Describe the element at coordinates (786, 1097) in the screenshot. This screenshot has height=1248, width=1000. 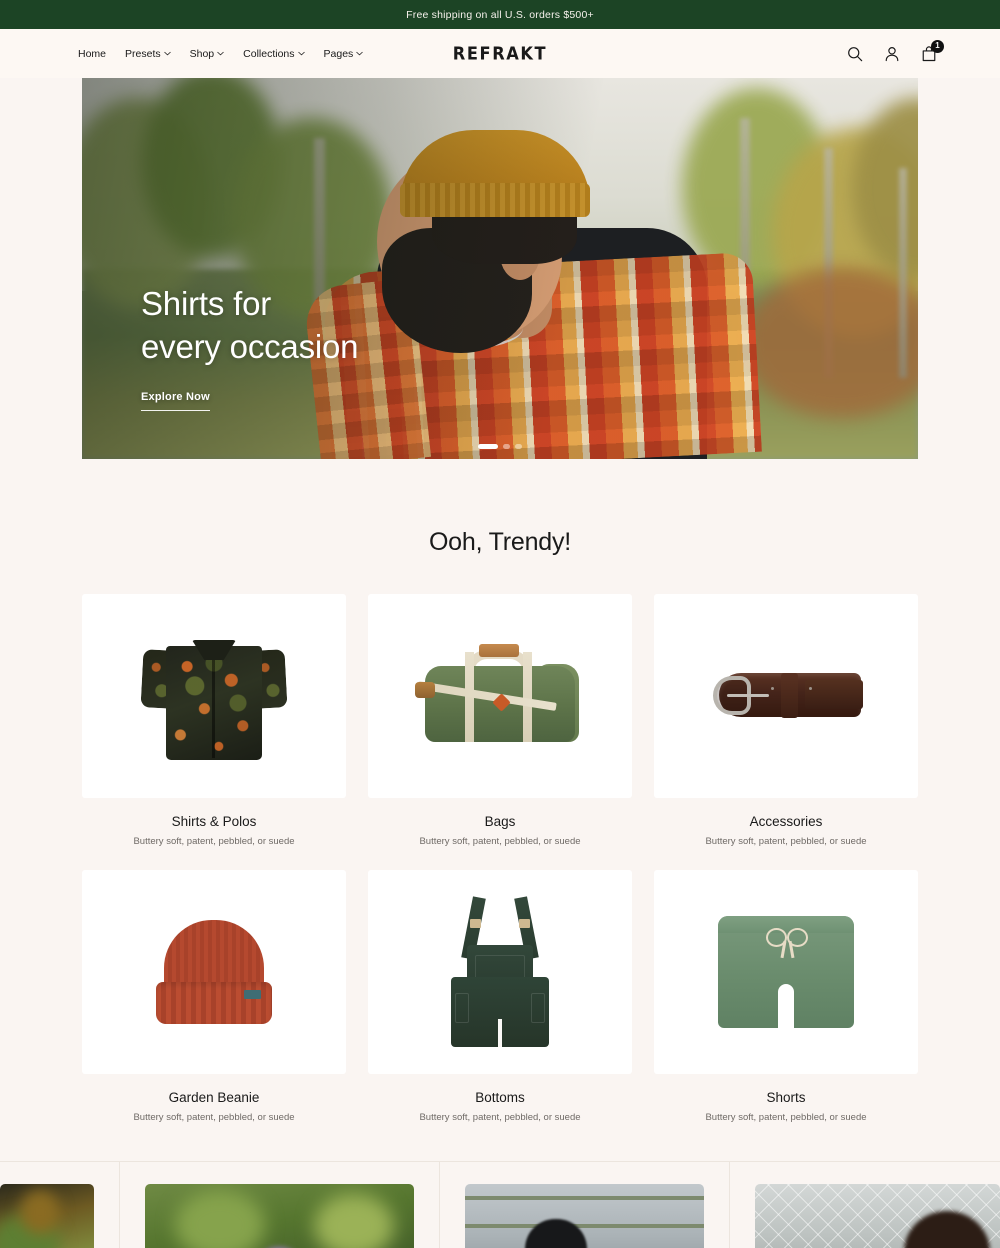
I see `category-title: Shorts` at that location.